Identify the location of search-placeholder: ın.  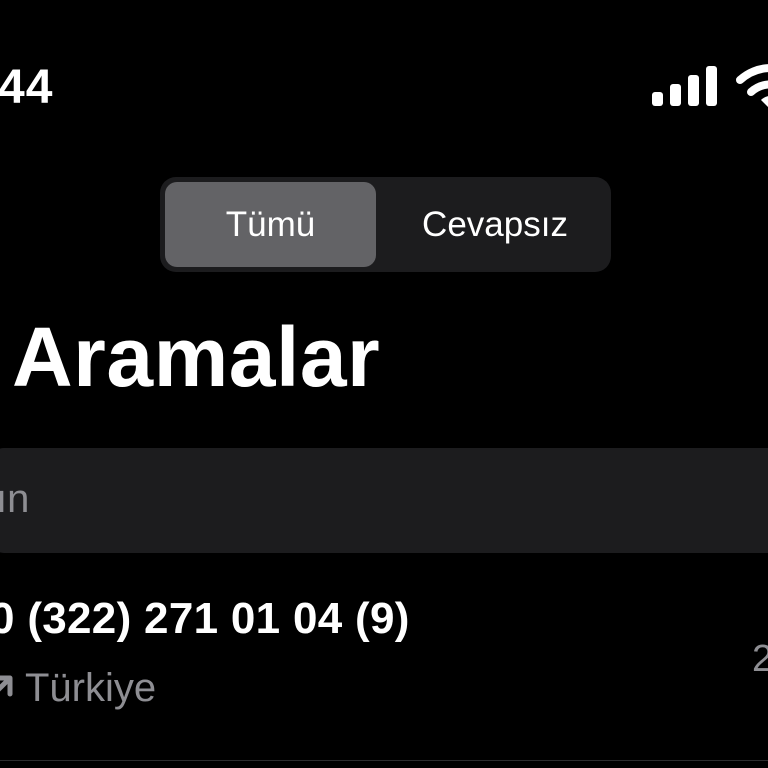
(15, 499).